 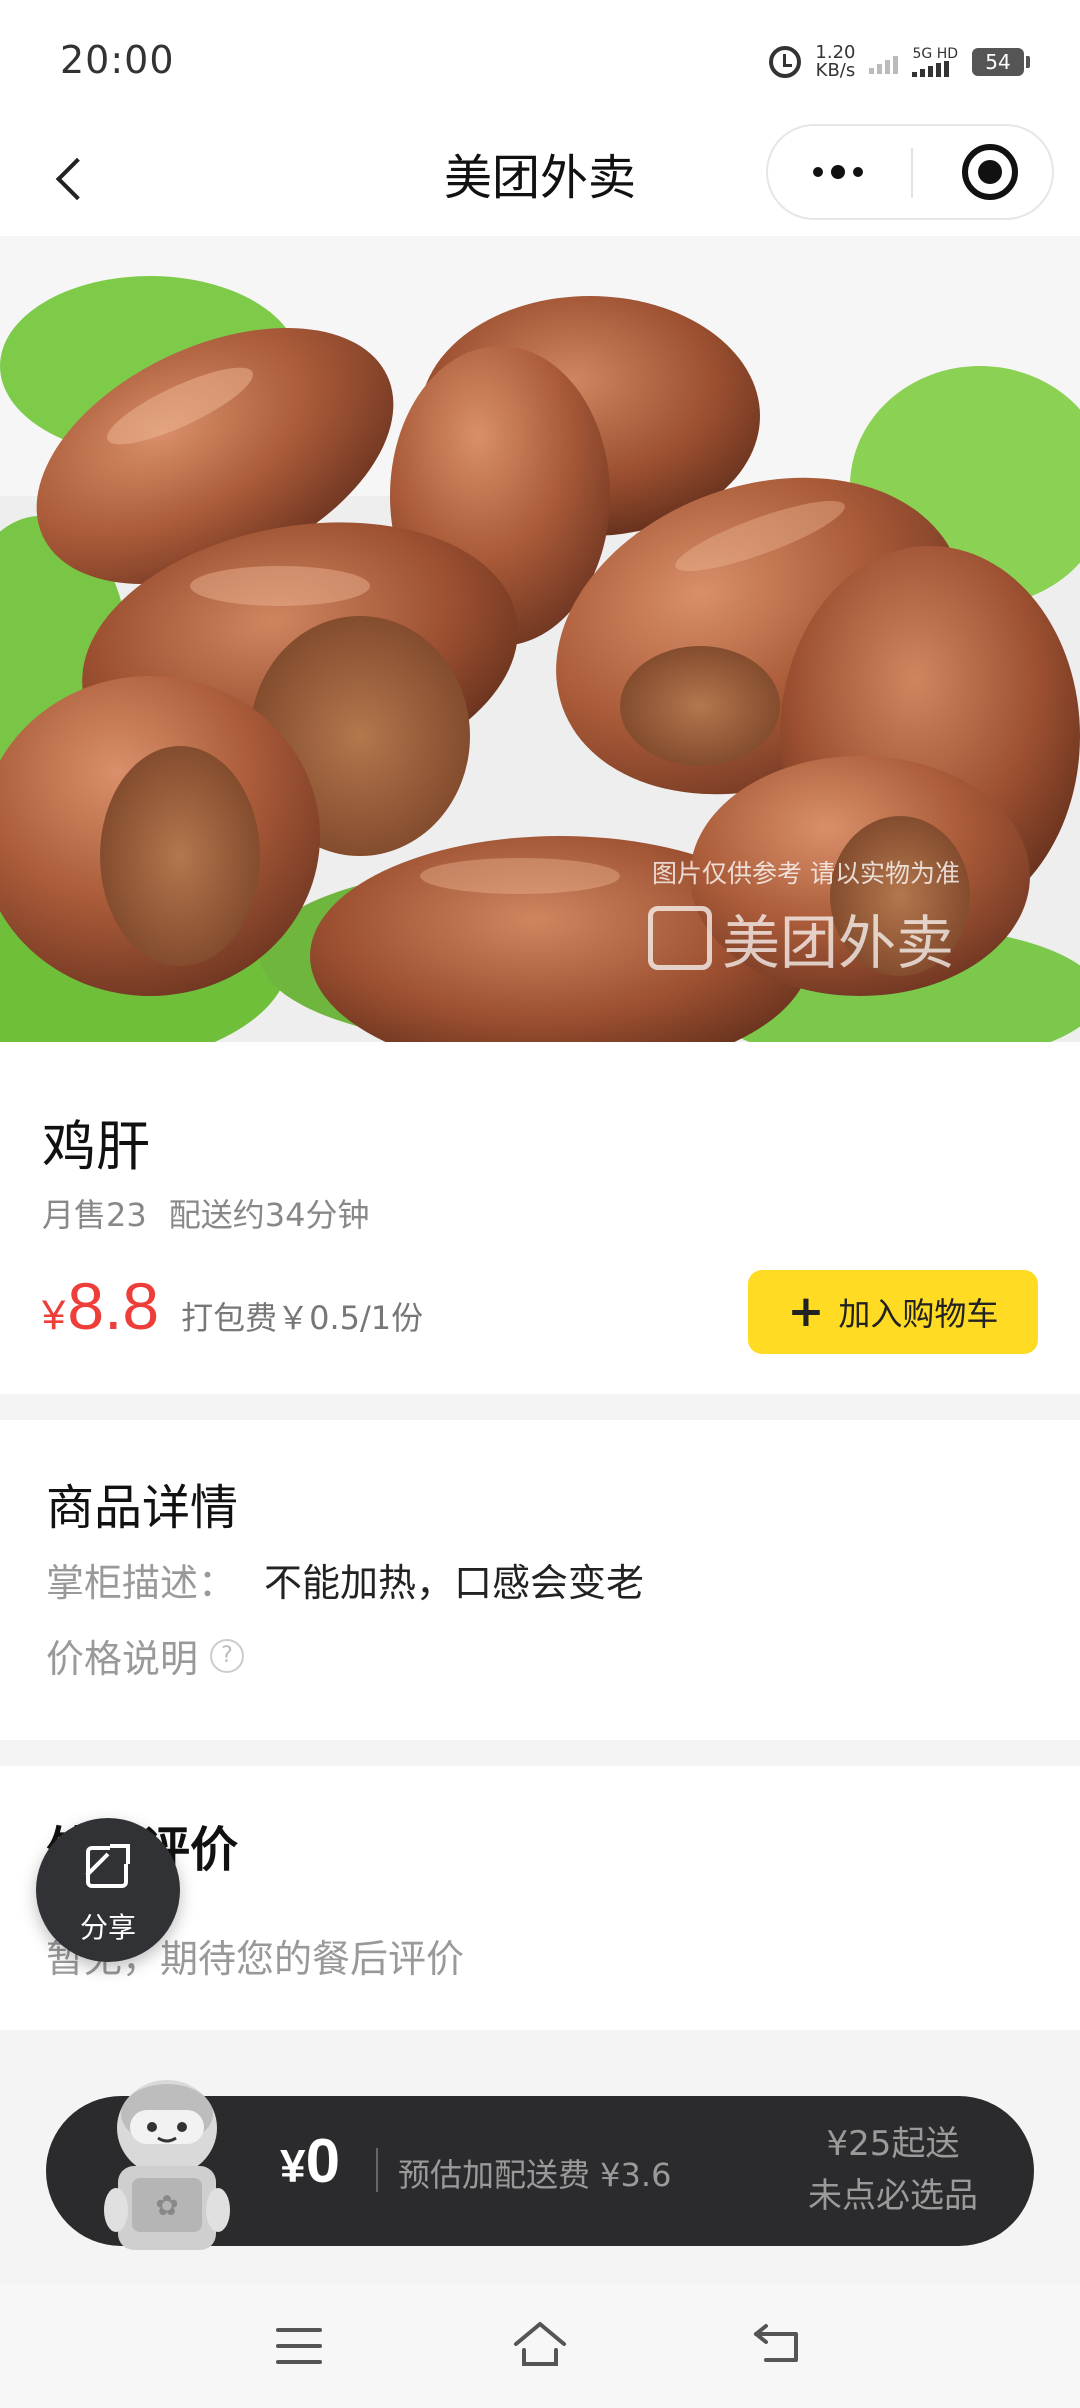 I want to click on capsule-divider, so click(x=912, y=173).